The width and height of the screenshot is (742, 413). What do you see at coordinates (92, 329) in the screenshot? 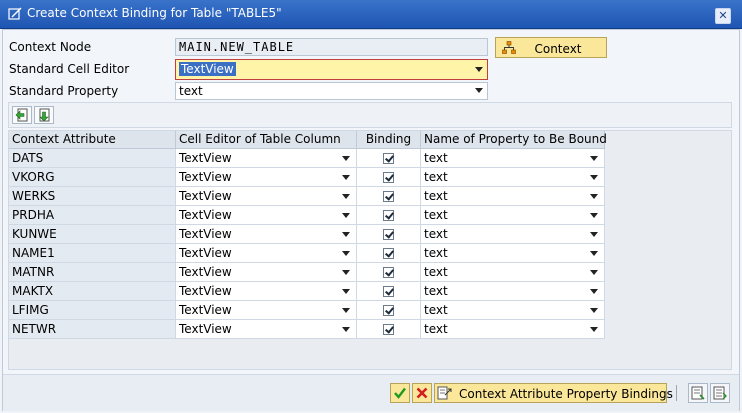
I see `context-attribute-cell: NETWR` at bounding box center [92, 329].